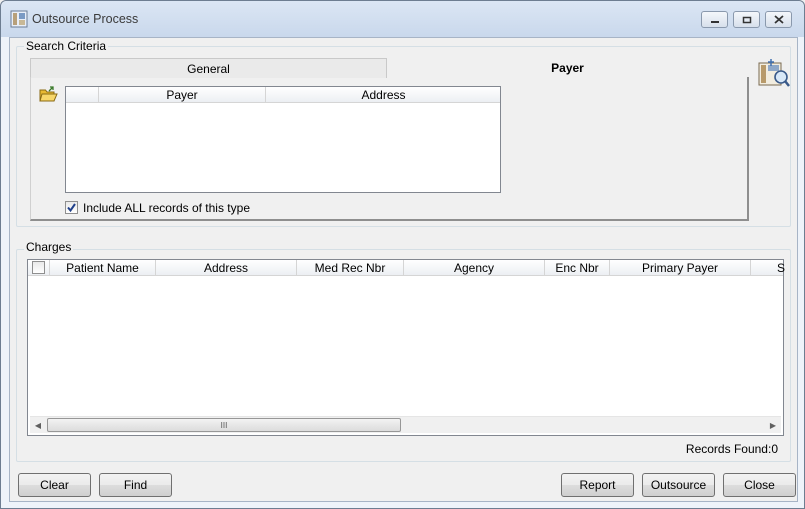 This screenshot has height=509, width=805. Describe the element at coordinates (405, 424) in the screenshot. I see `horizontal-scrollbar: ◀ III ▶` at that location.